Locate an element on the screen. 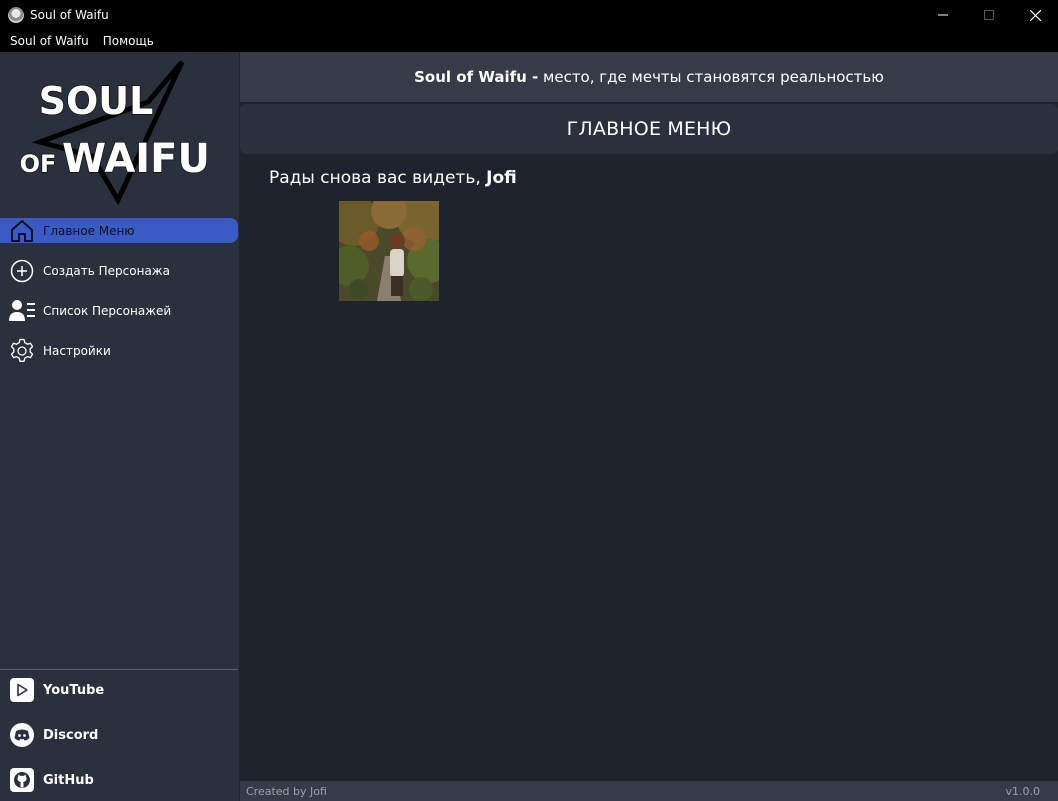 The height and width of the screenshot is (801, 1058). sidebar-item-main-menu: Главное Меню is located at coordinates (119, 230).